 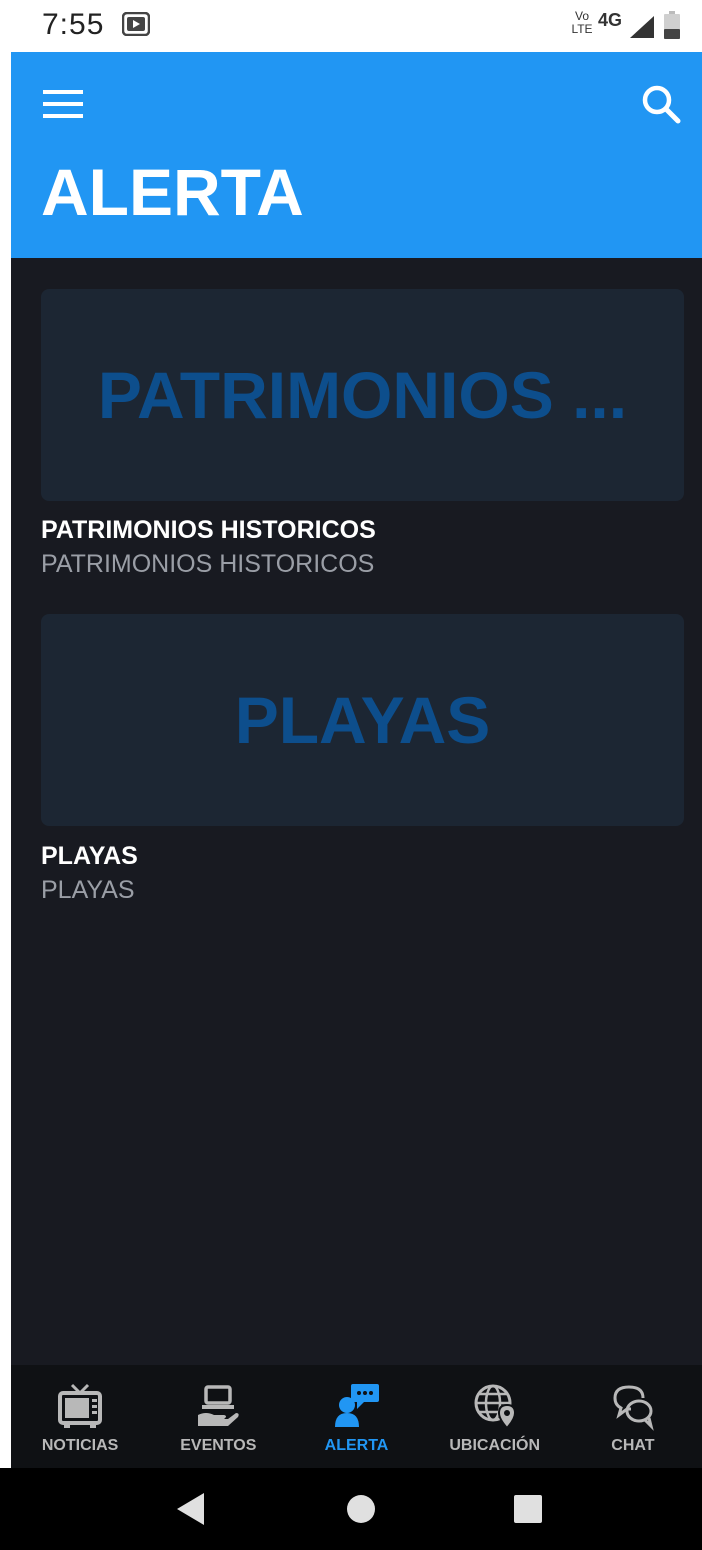 What do you see at coordinates (582, 29) in the screenshot?
I see `lte-label: LTE` at bounding box center [582, 29].